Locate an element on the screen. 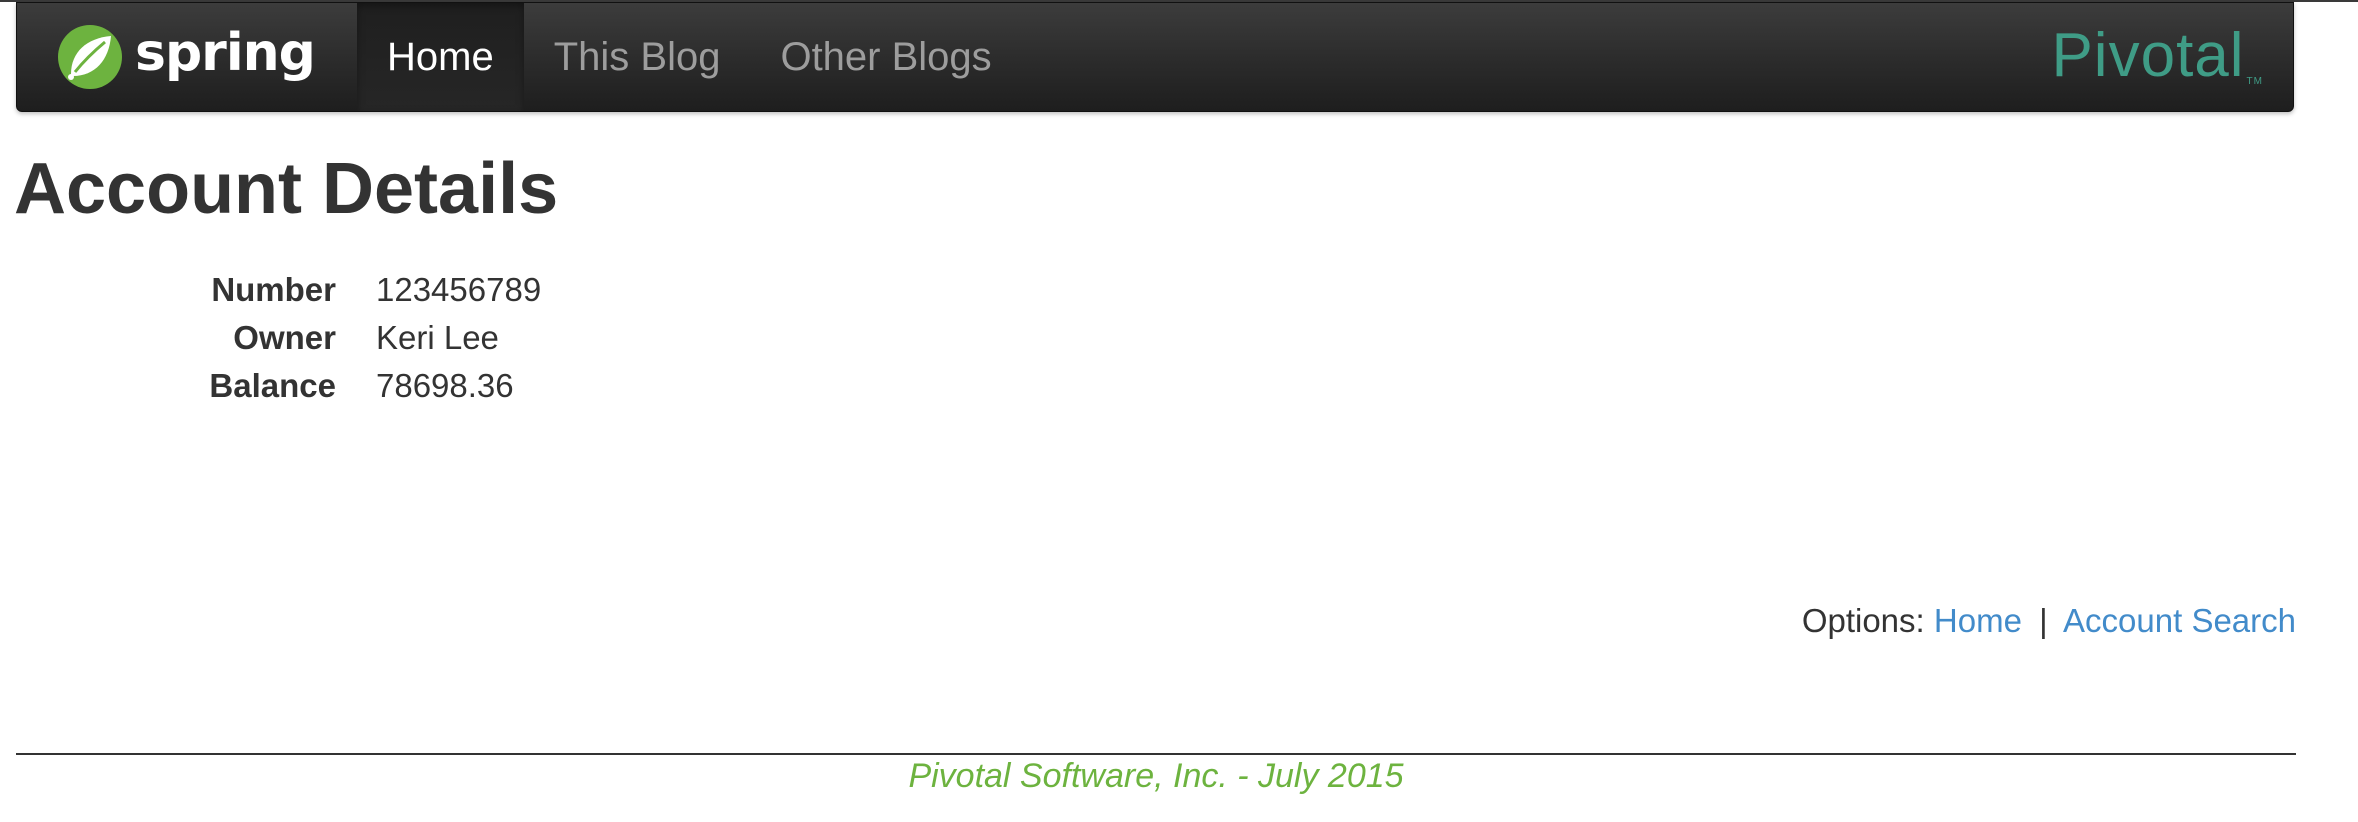  number-label: Number is located at coordinates (273, 289).